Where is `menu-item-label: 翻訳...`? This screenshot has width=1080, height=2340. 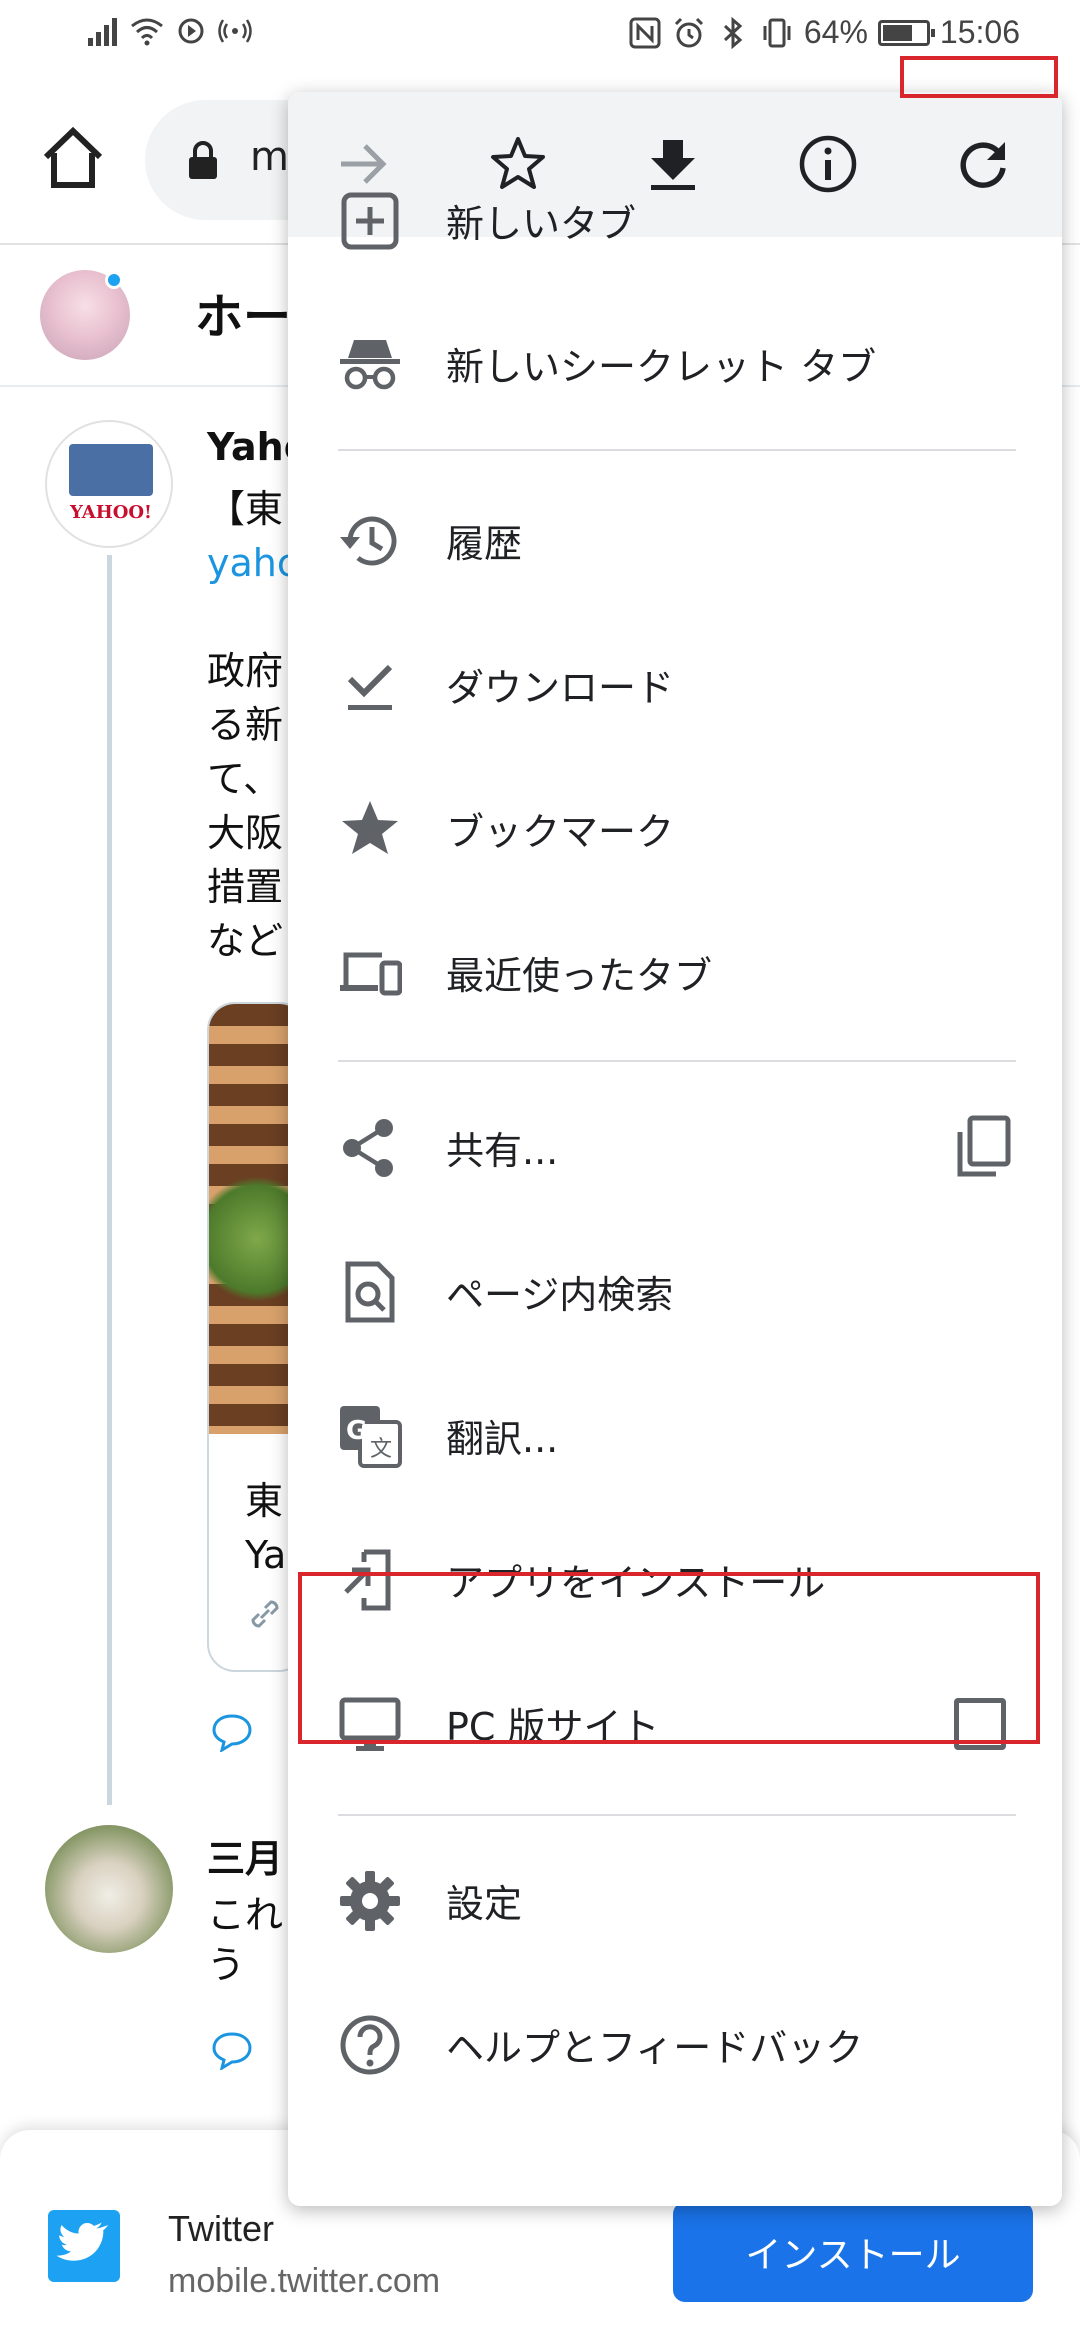
menu-item-label: 翻訳... is located at coordinates (502, 1439).